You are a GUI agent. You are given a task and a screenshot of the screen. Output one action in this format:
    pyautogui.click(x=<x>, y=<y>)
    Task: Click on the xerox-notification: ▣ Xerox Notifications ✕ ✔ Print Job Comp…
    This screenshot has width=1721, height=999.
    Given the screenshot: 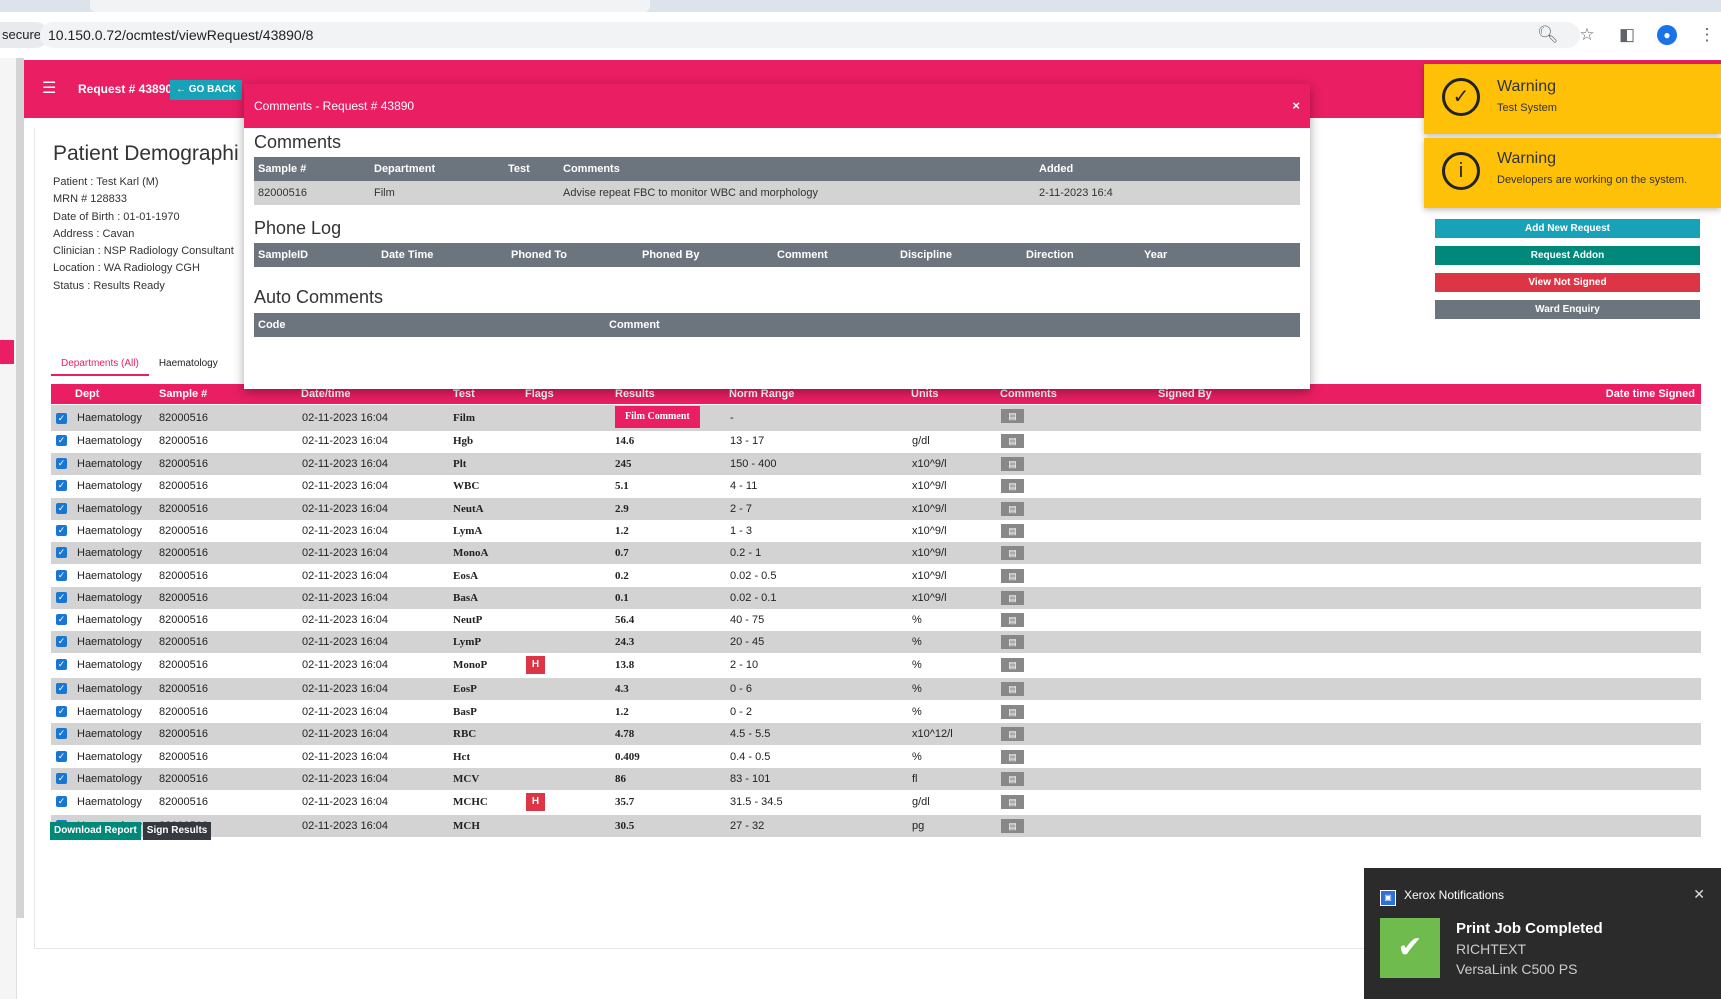 What is the action you would take?
    pyautogui.click(x=1542, y=933)
    